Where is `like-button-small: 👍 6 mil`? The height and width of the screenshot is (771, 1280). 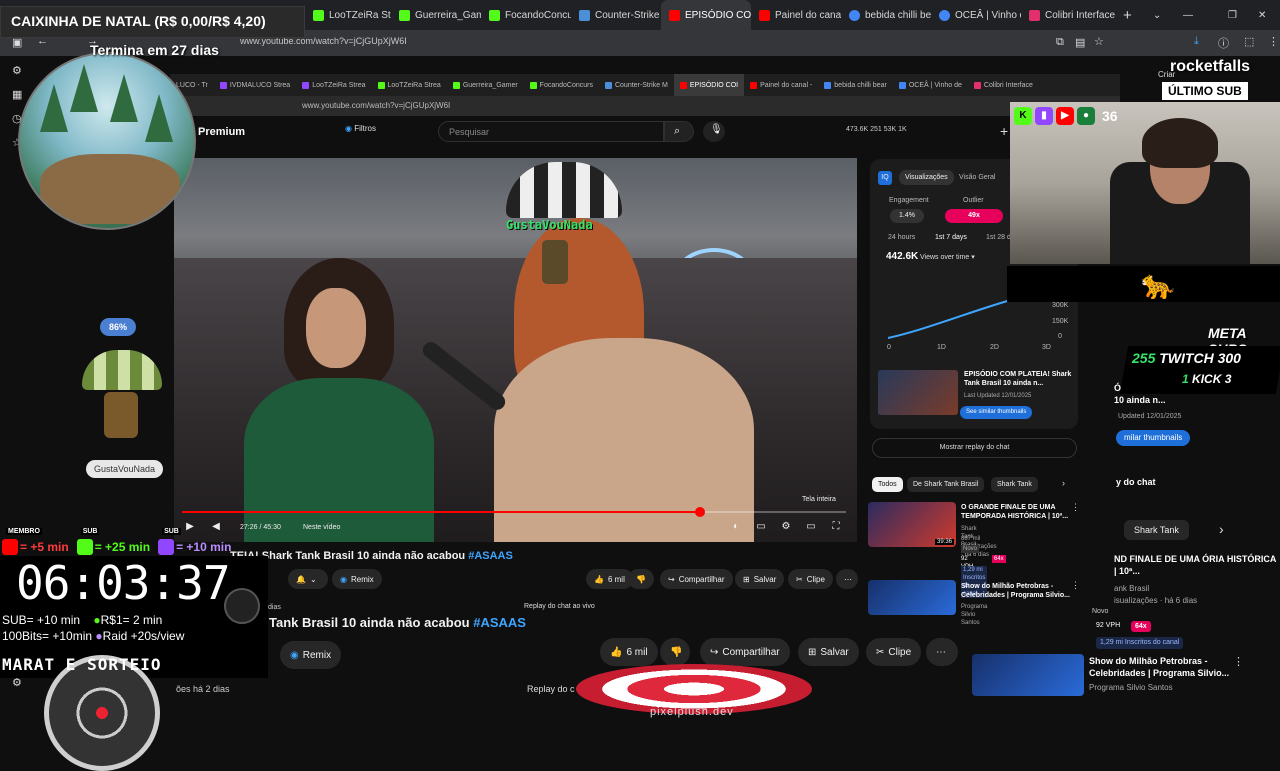 like-button-small: 👍 6 mil is located at coordinates (609, 579).